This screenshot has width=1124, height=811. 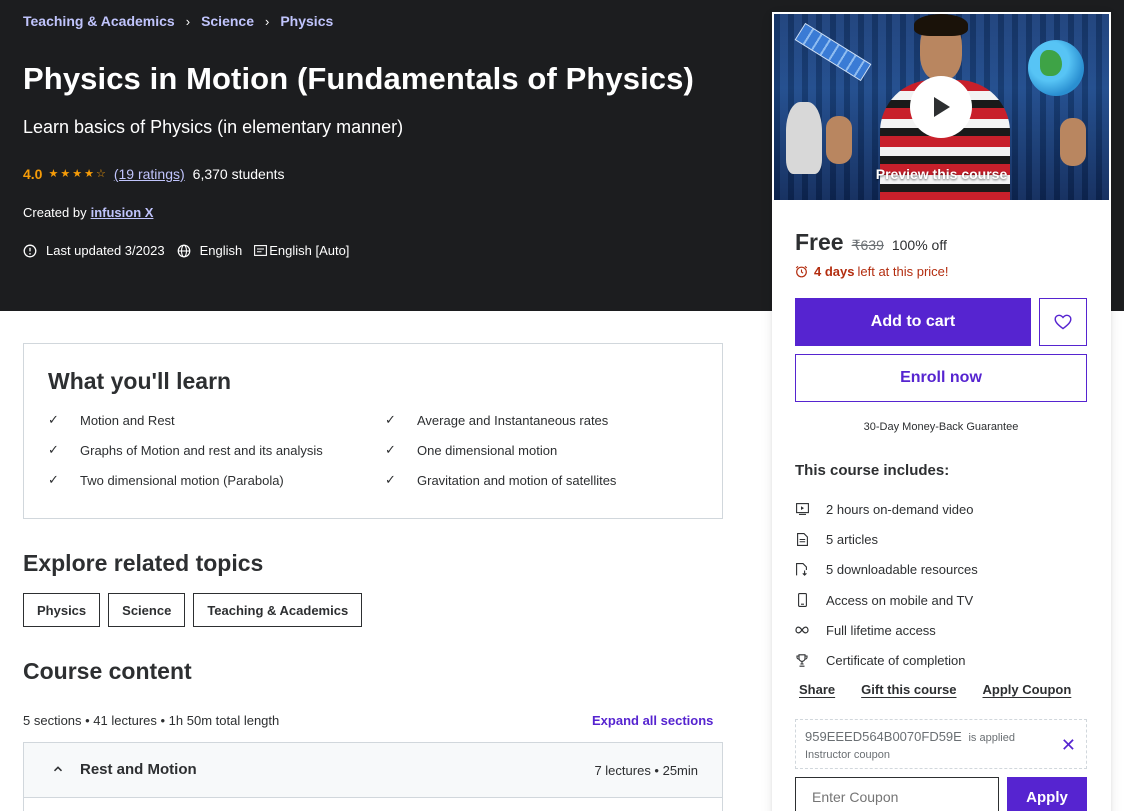 What do you see at coordinates (908, 689) in the screenshot?
I see `gift-course-link: Gift this course` at bounding box center [908, 689].